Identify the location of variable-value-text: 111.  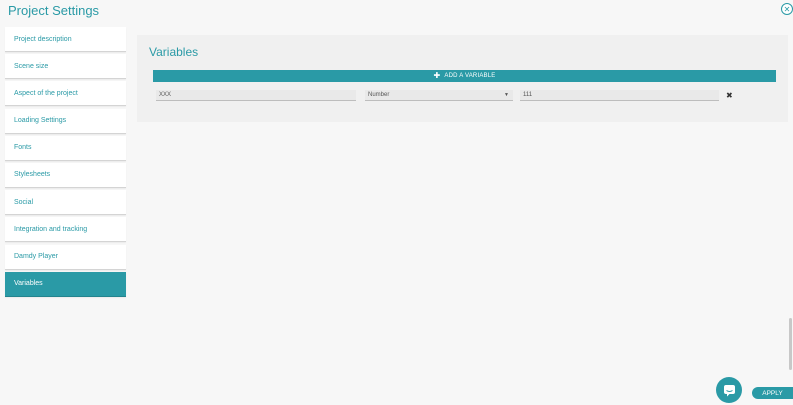
(528, 95).